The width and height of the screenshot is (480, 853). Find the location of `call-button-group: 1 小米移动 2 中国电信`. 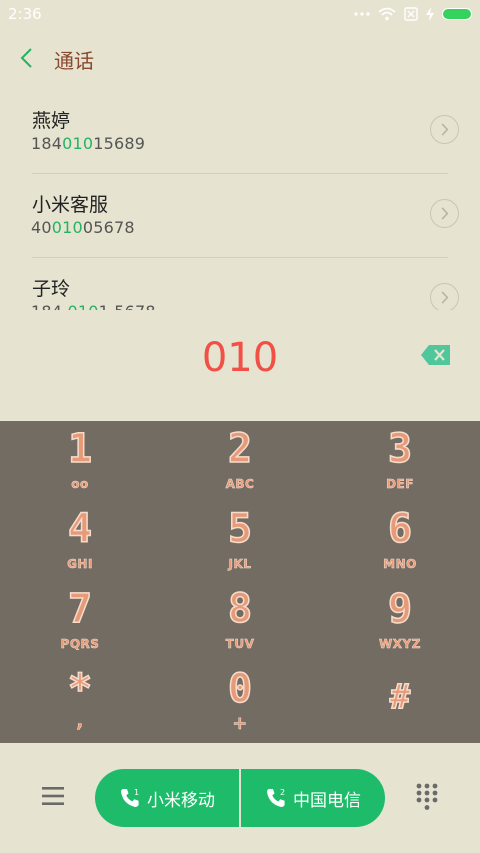

call-button-group: 1 小米移动 2 中国电信 is located at coordinates (240, 798).